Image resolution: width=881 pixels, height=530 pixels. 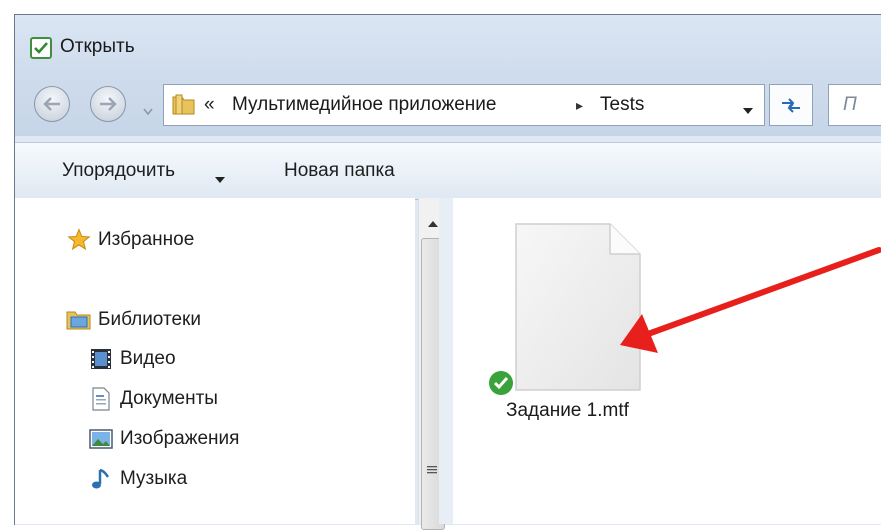 What do you see at coordinates (79, 240) in the screenshot?
I see `star-icon` at bounding box center [79, 240].